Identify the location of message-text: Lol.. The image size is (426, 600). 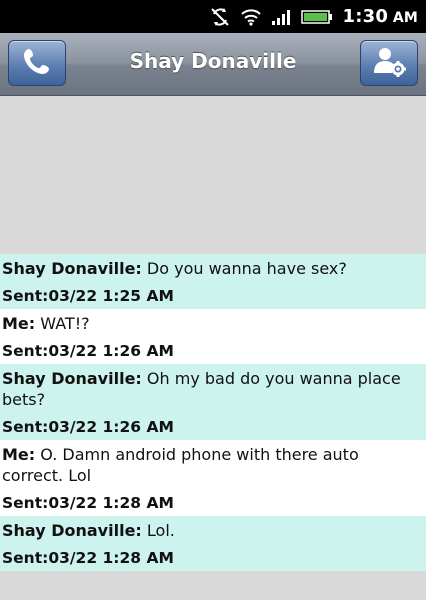
(160, 530).